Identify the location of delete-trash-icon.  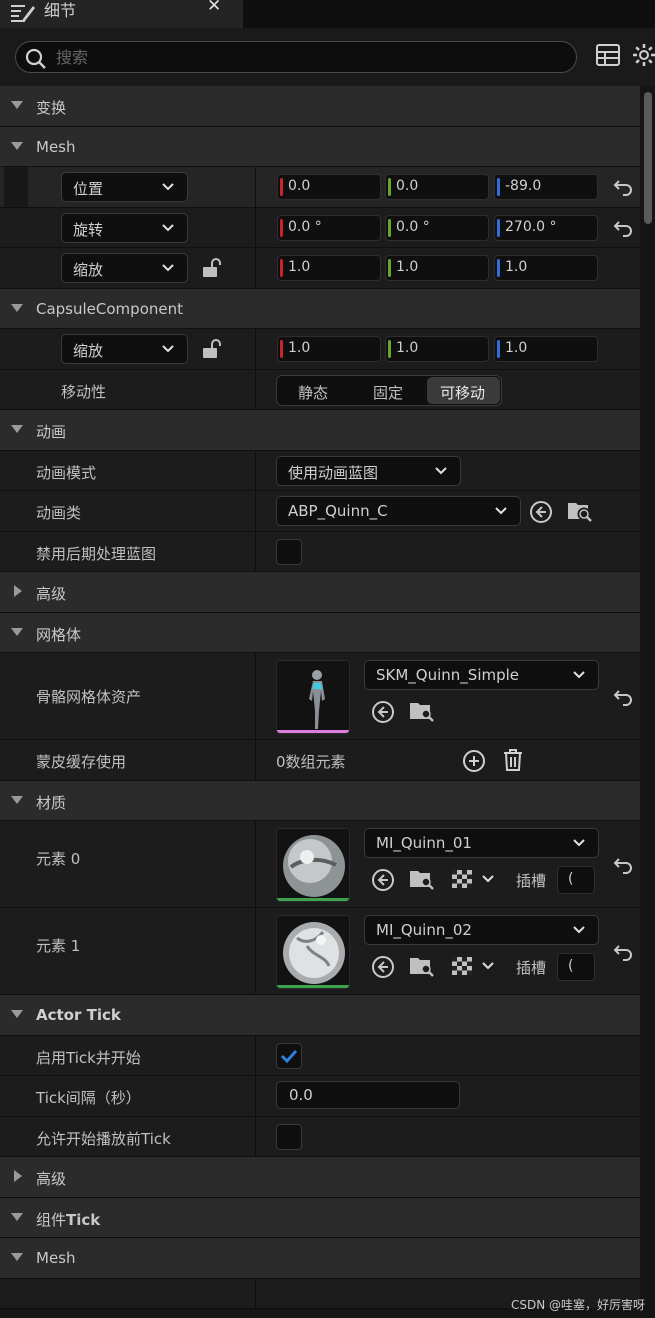
(513, 760).